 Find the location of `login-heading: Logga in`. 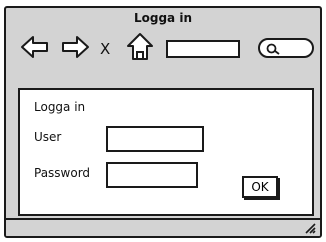

login-heading: Logga in is located at coordinates (60, 107).